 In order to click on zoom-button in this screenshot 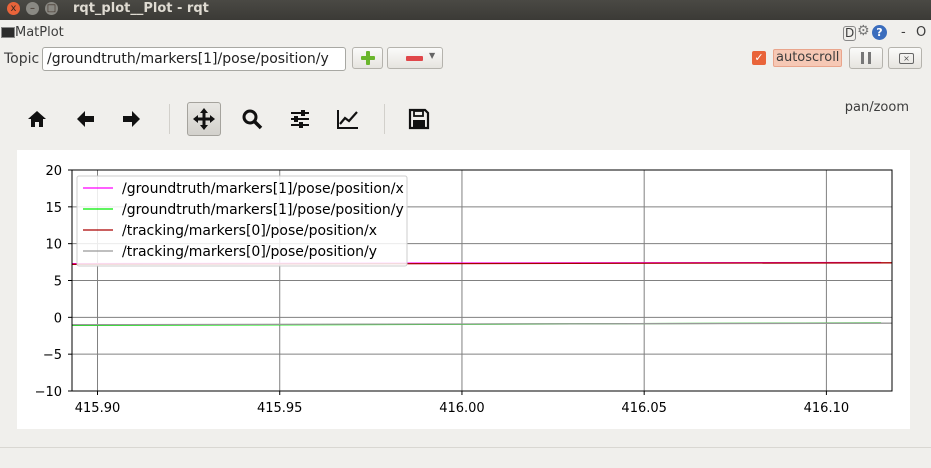, I will do `click(252, 119)`.